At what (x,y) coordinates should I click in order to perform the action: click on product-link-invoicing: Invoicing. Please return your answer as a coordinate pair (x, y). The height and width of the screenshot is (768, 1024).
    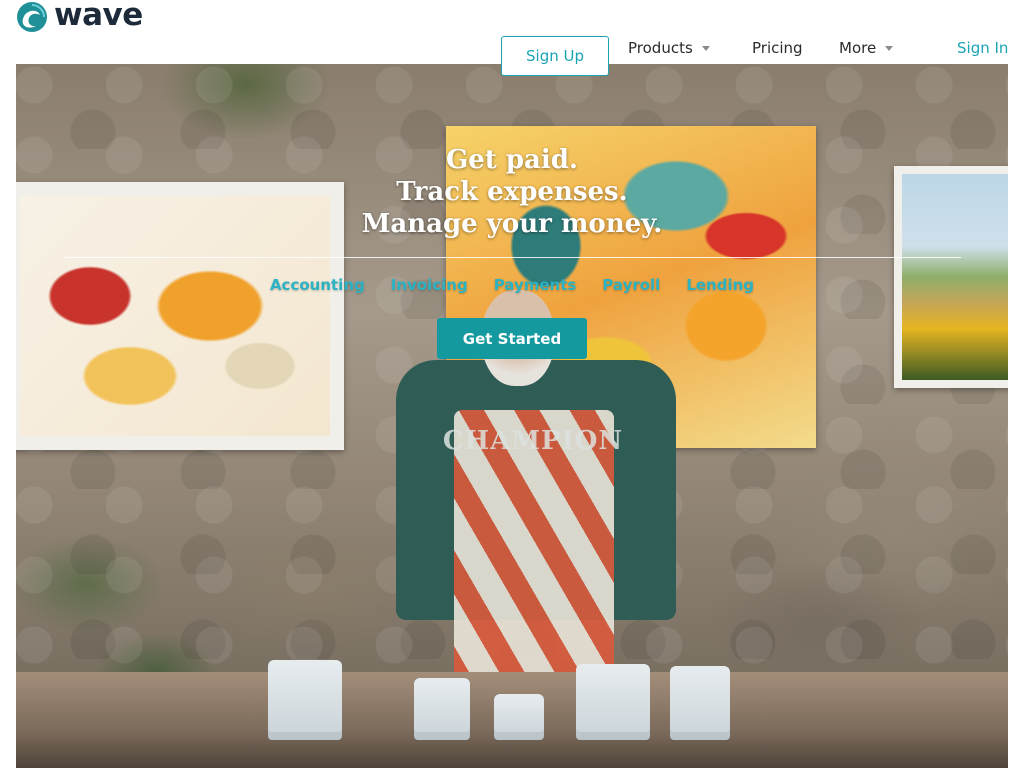
    Looking at the image, I should click on (429, 285).